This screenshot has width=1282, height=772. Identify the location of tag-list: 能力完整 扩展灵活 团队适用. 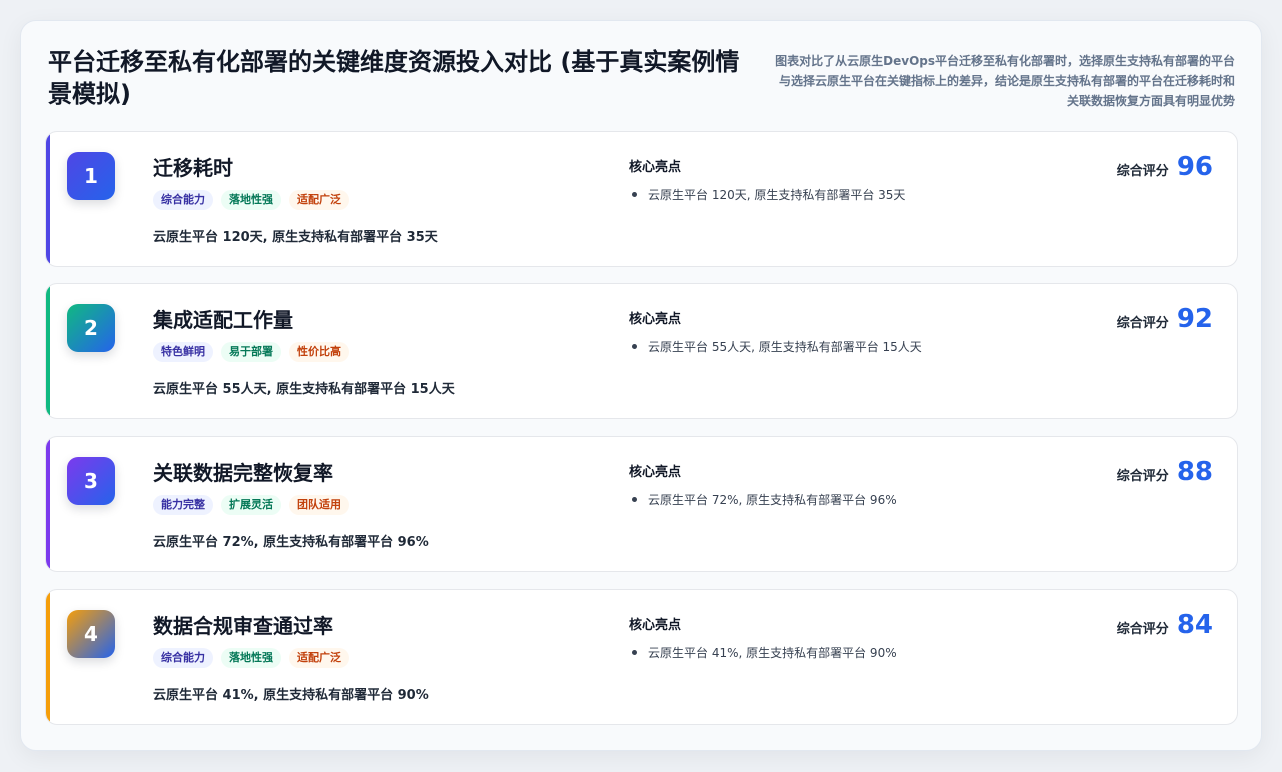
(251, 505).